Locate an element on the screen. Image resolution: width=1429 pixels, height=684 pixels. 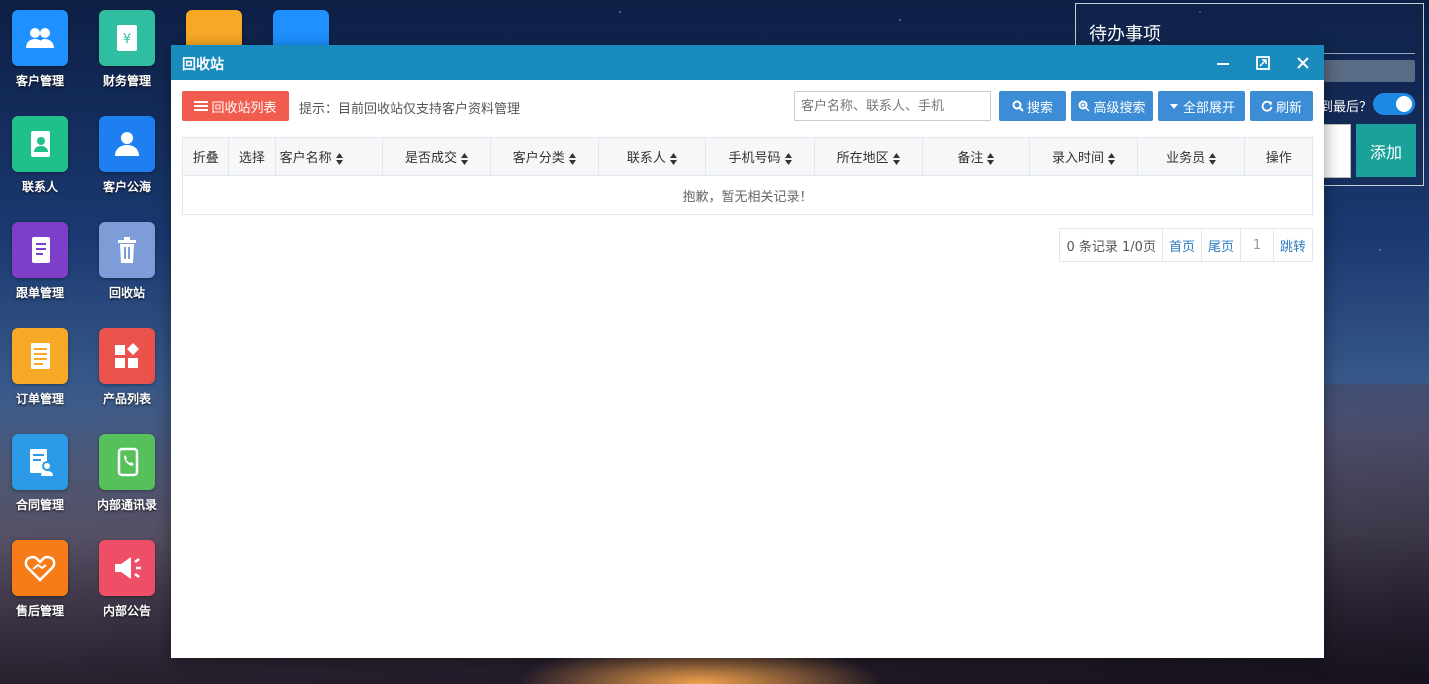
phonebook-icon is located at coordinates (127, 462).